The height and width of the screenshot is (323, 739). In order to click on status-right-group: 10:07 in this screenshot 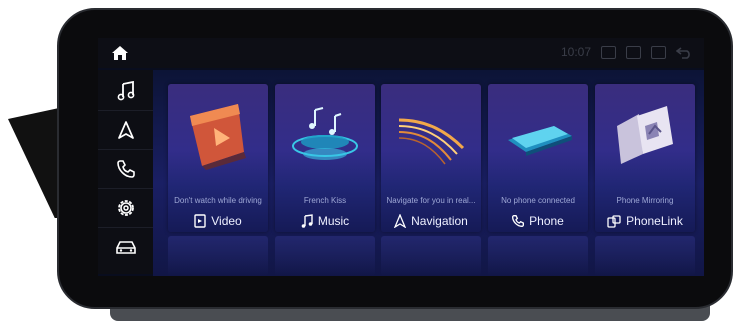, I will do `click(626, 52)`.